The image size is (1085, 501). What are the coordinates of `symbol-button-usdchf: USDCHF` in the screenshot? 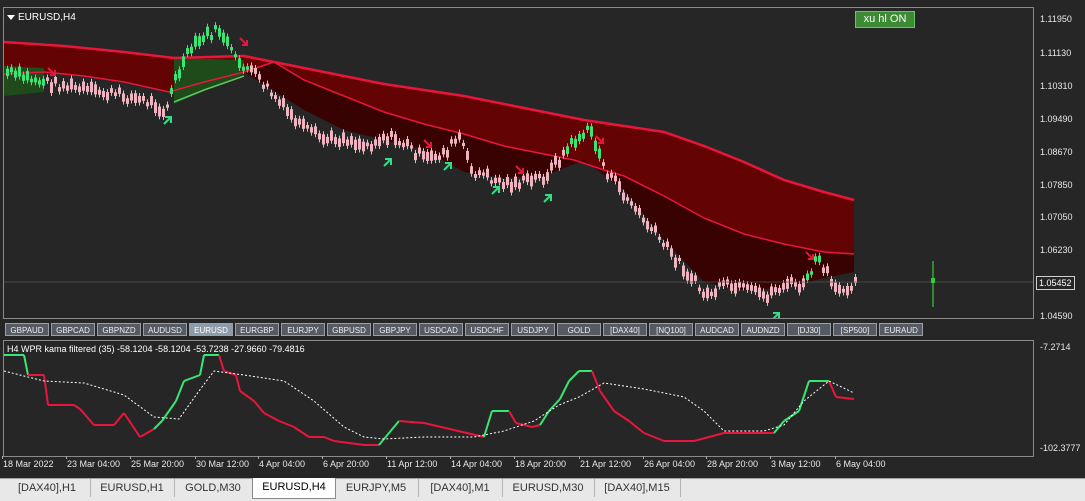 It's located at (487, 329).